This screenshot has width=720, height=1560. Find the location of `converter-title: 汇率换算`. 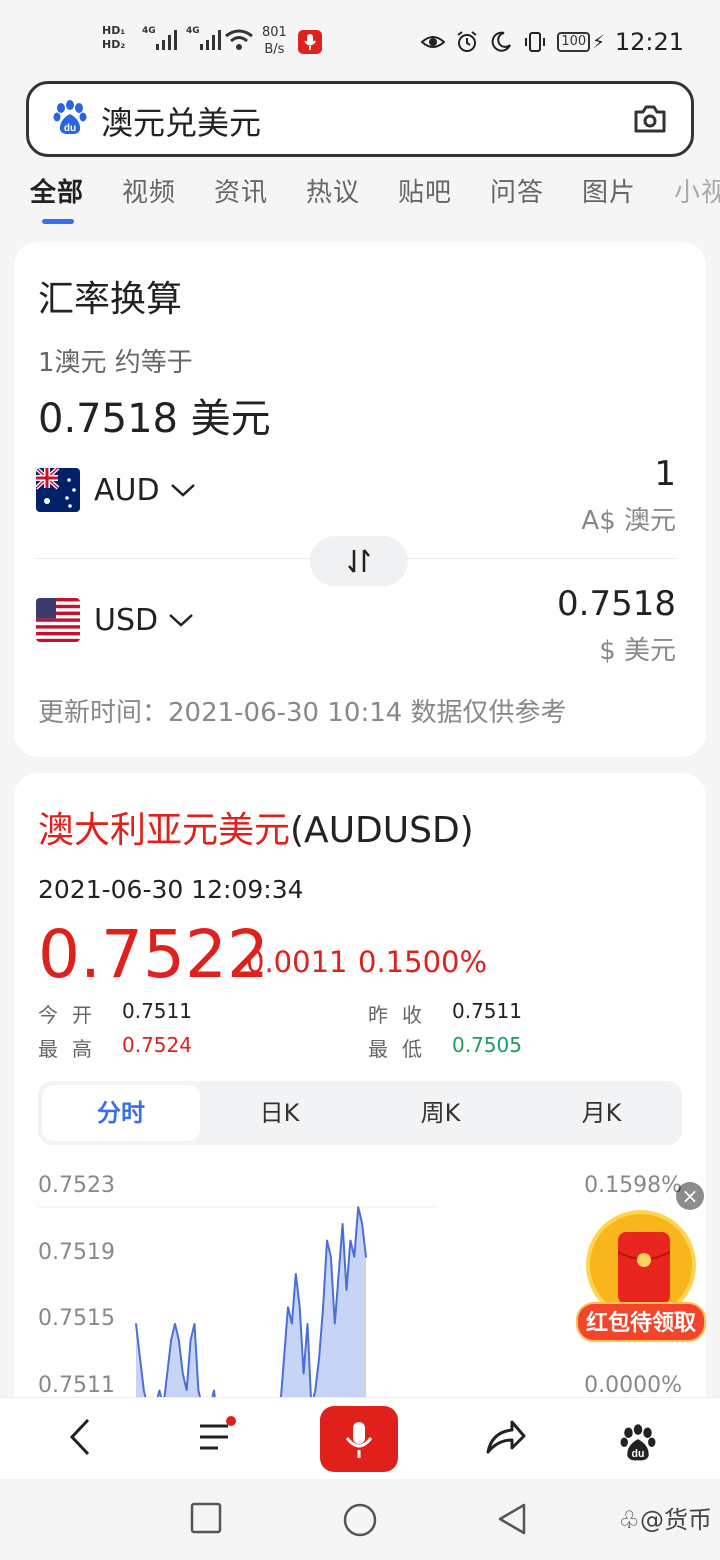

converter-title: 汇率换算 is located at coordinates (110, 299).